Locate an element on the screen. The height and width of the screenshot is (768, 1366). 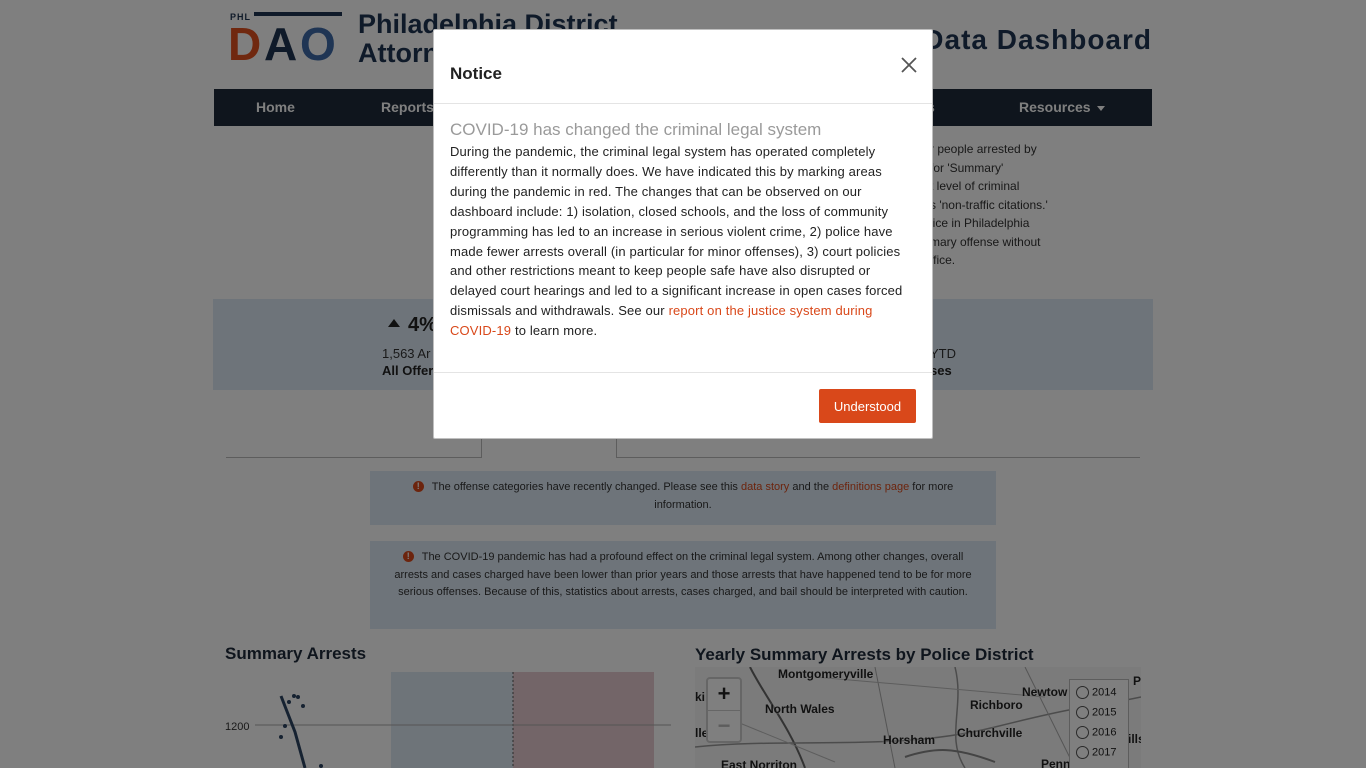
close-icon is located at coordinates (909, 65).